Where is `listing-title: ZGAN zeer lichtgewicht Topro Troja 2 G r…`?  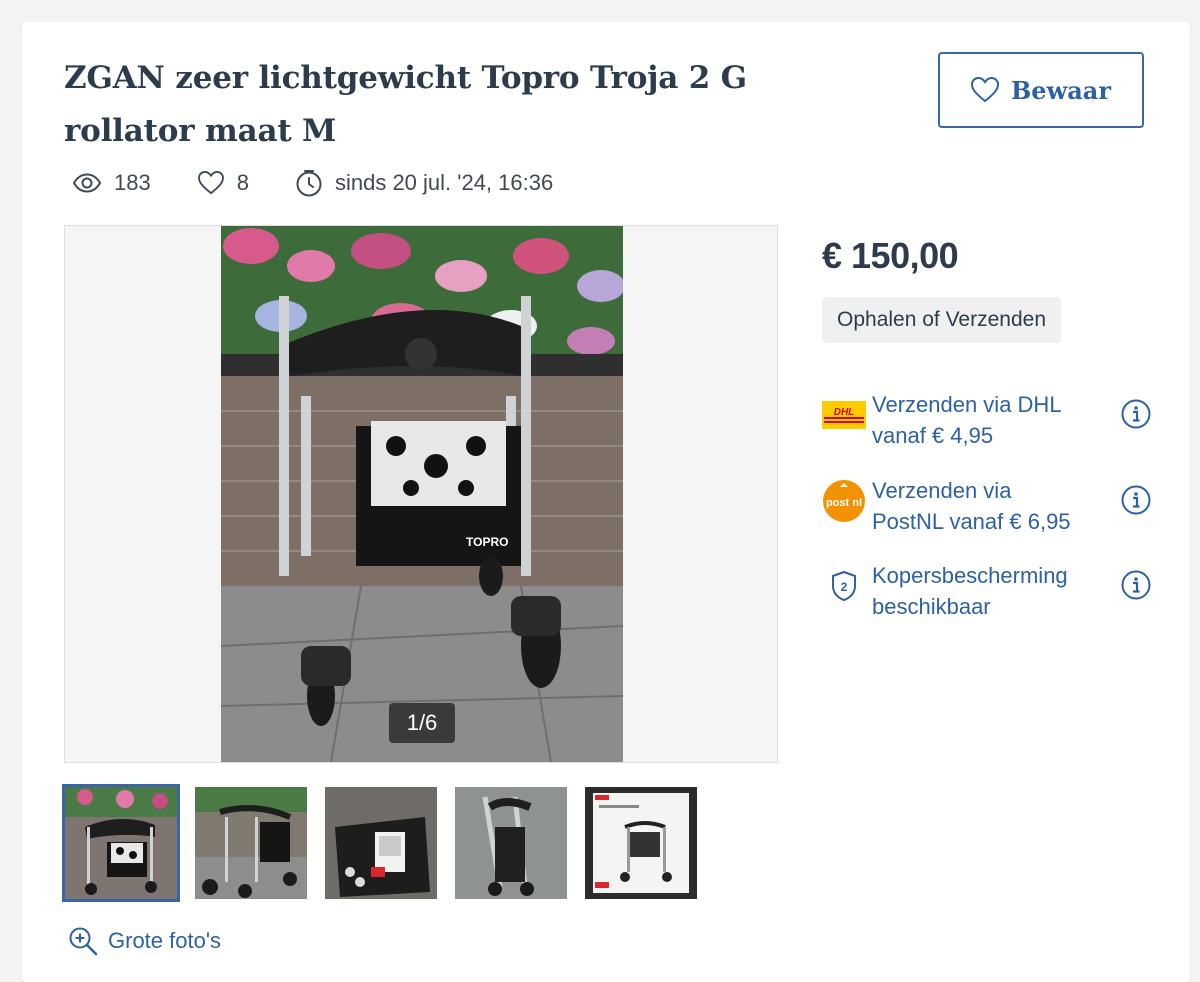
listing-title: ZGAN zeer lichtgewicht Topro Troja 2 G r… is located at coordinates (405, 104).